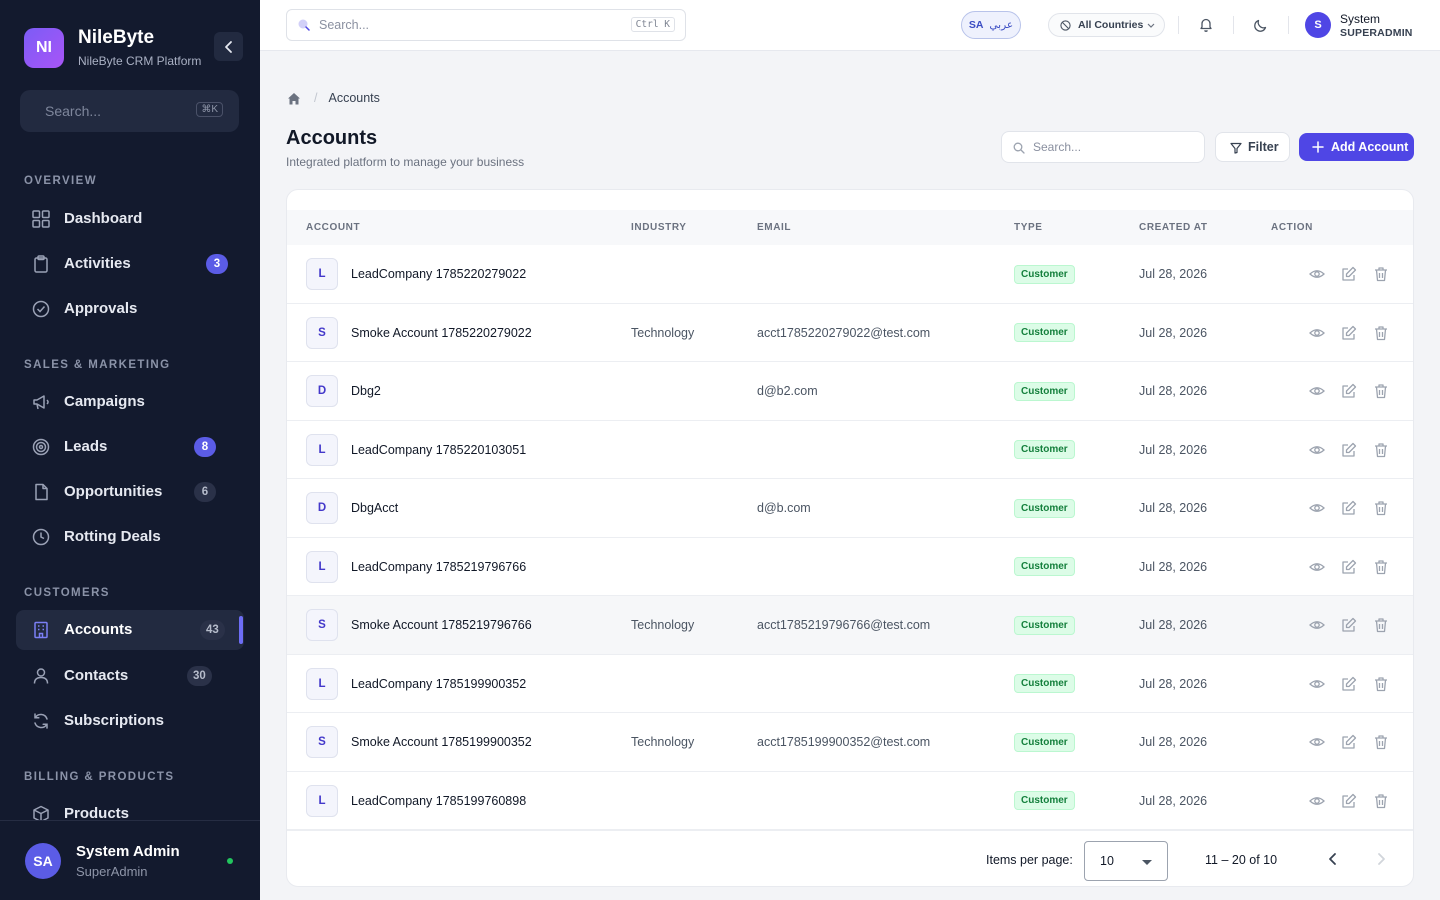  Describe the element at coordinates (130, 264) in the screenshot. I see `sidebar-item-activities: Activities 3` at that location.